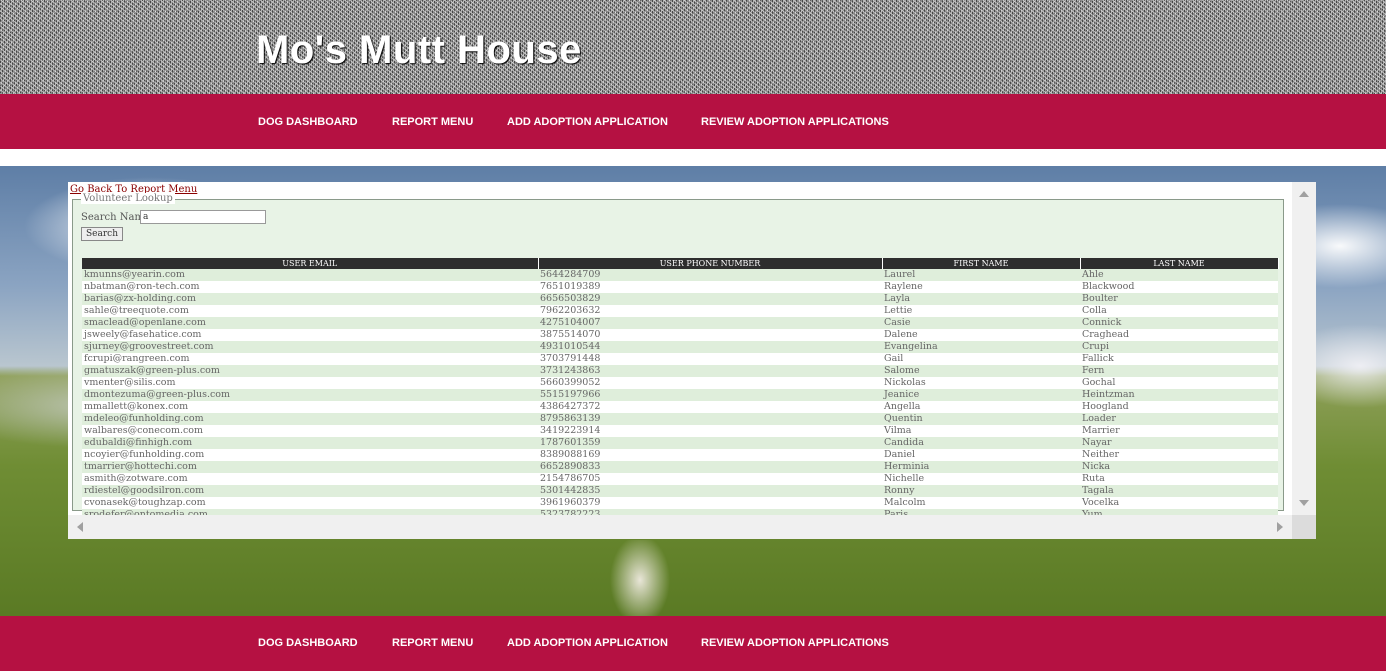 Image resolution: width=1386 pixels, height=671 pixels. I want to click on cell-user-phone: 3875514070, so click(710, 335).